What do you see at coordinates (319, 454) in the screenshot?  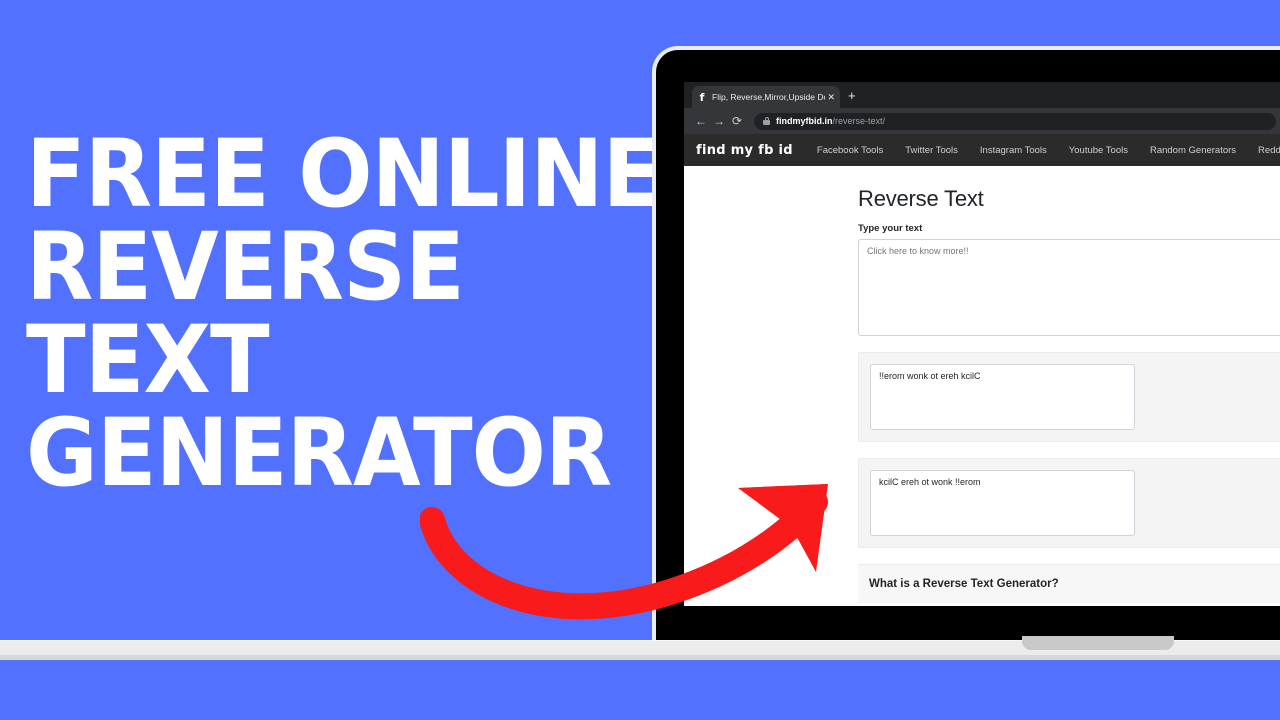 I see `headline-line-4: GENERATOR` at bounding box center [319, 454].